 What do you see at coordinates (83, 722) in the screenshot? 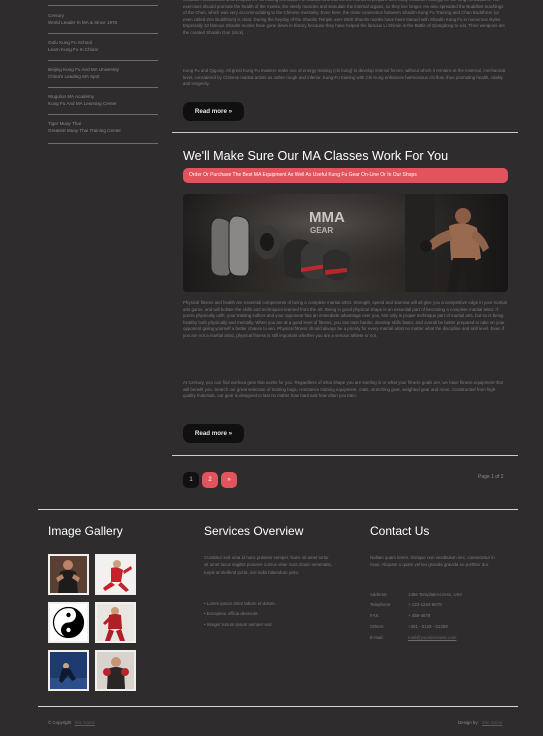
I see `copyright-link: Site Name` at bounding box center [83, 722].